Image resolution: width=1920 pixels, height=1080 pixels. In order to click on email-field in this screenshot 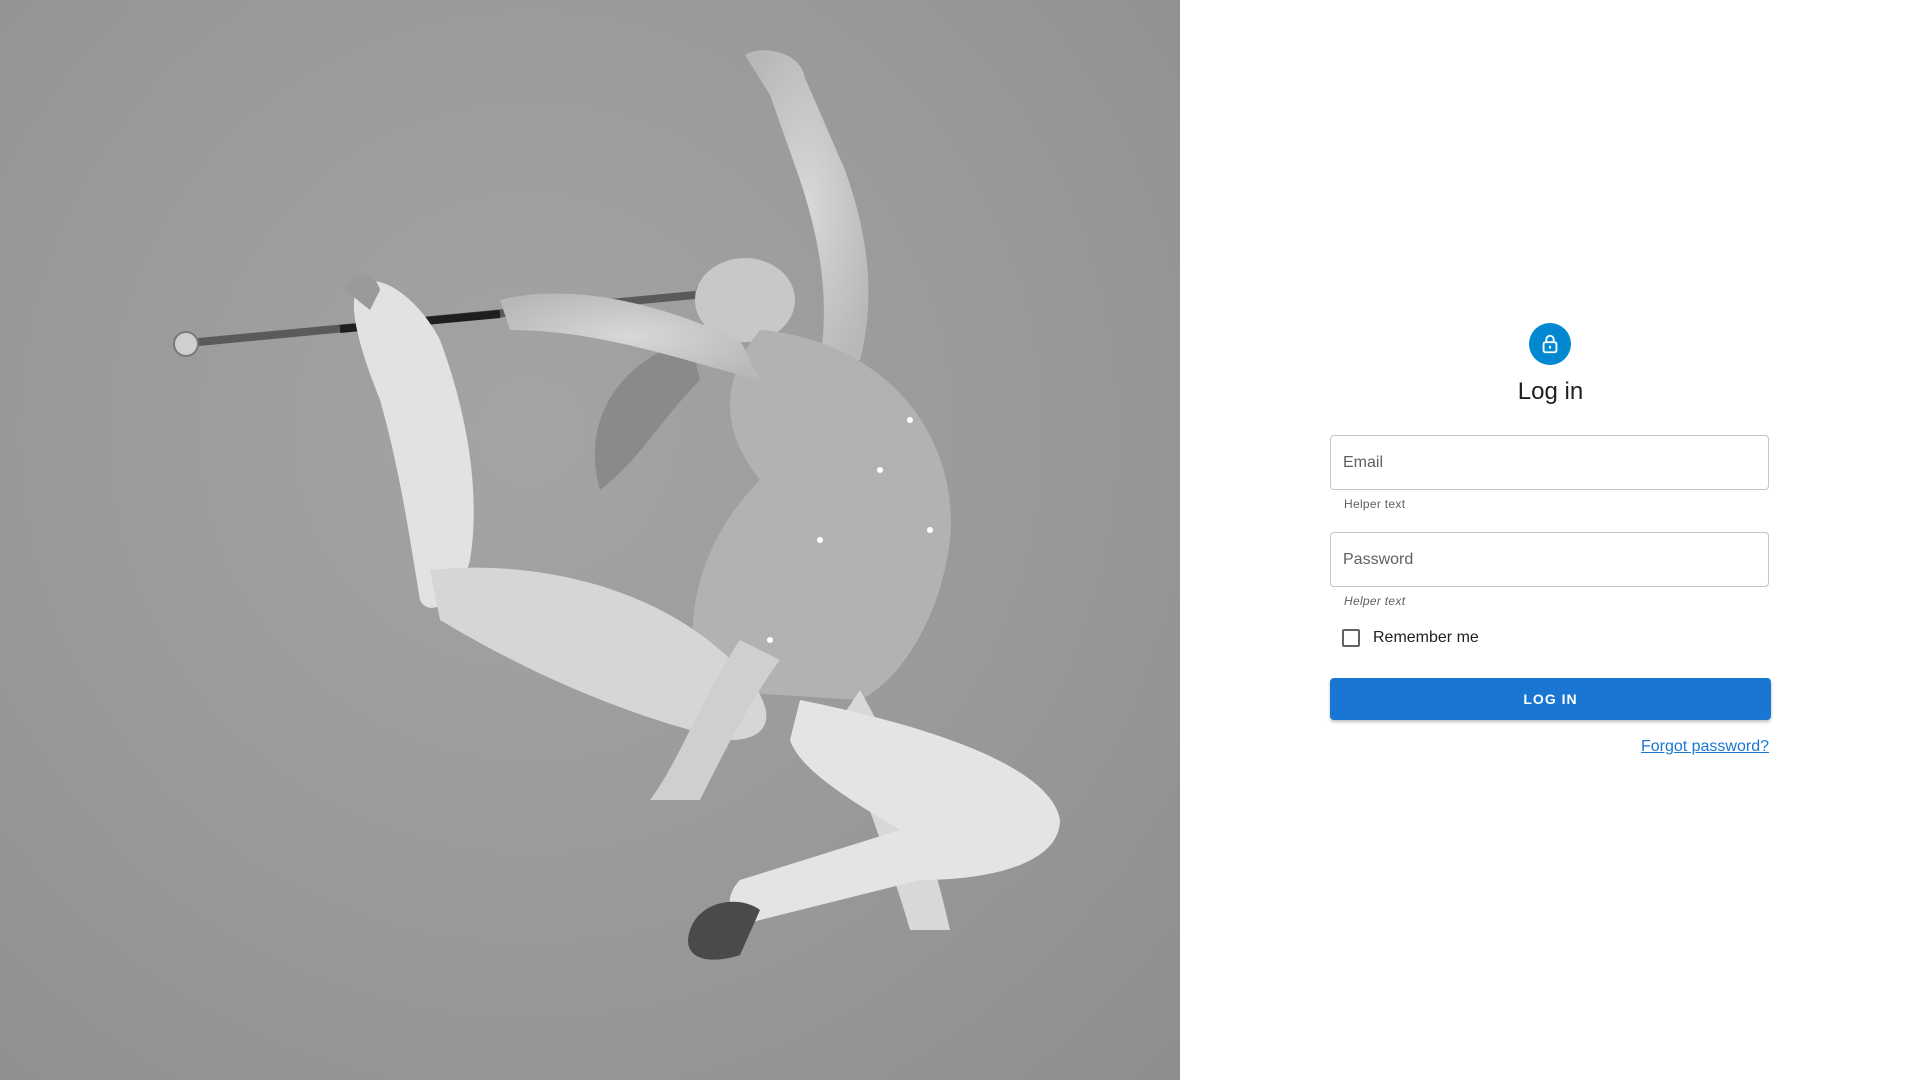, I will do `click(1549, 462)`.